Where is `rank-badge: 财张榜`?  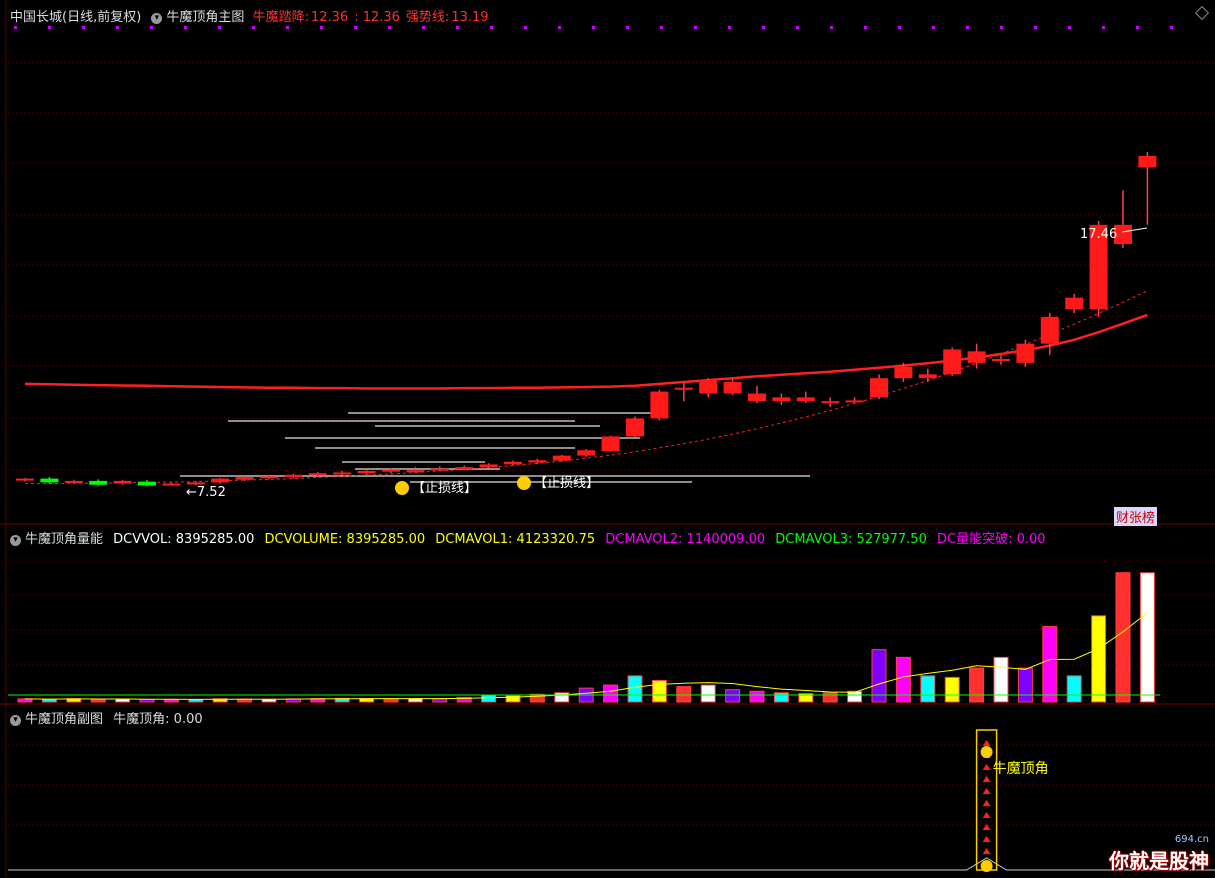 rank-badge: 财张榜 is located at coordinates (1136, 516).